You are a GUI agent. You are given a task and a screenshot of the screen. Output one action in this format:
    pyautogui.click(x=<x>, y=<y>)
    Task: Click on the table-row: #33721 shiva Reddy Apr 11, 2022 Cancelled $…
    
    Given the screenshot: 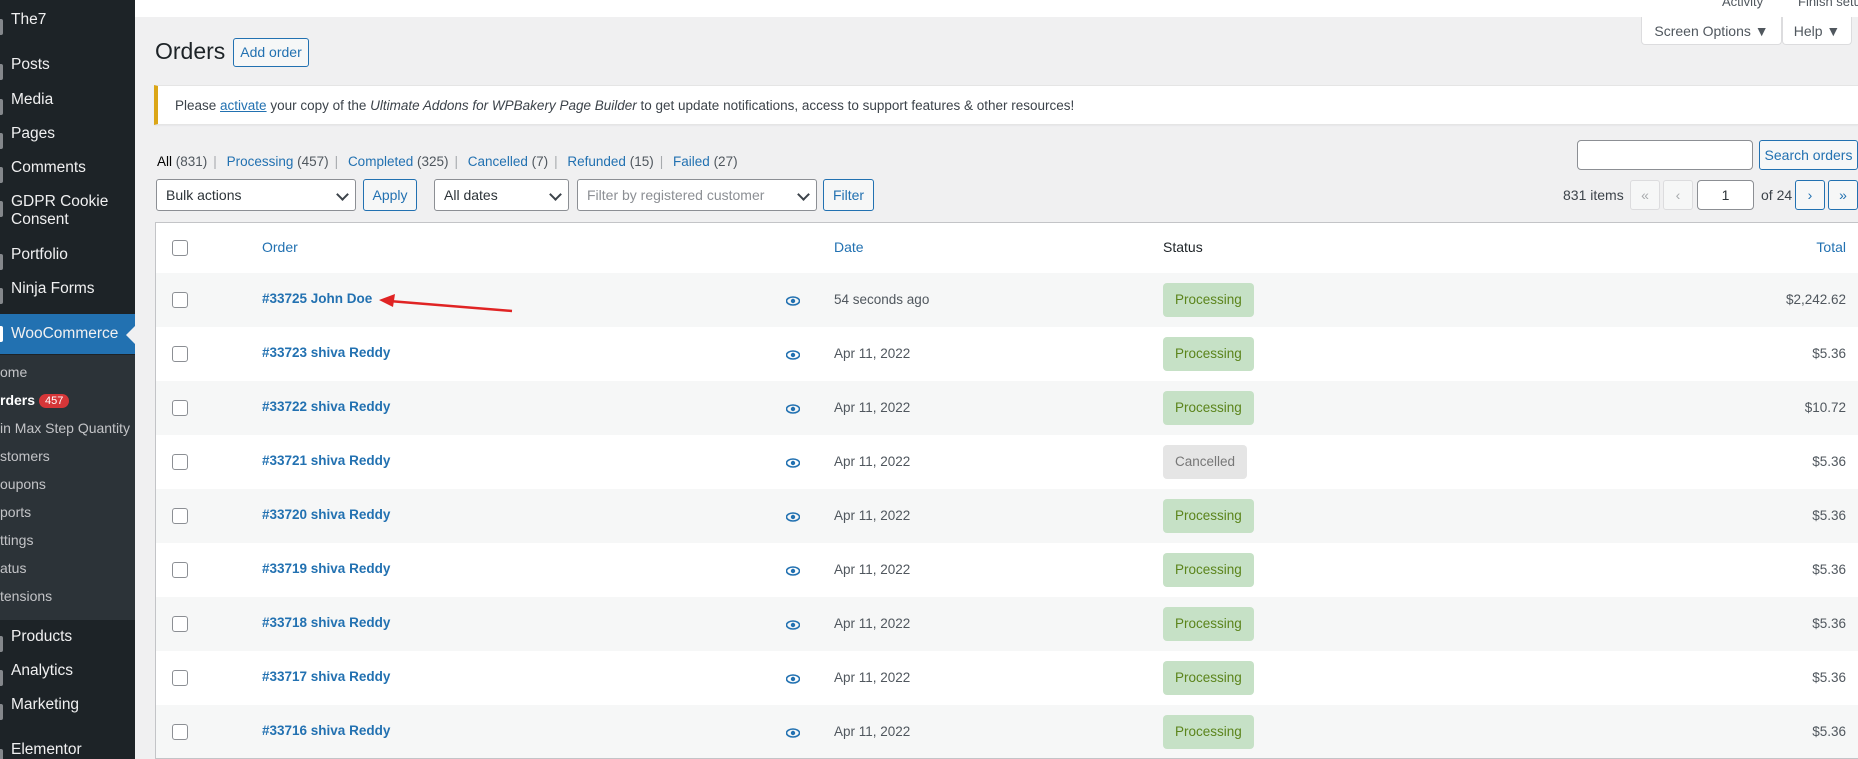 What is the action you would take?
    pyautogui.click(x=1007, y=462)
    